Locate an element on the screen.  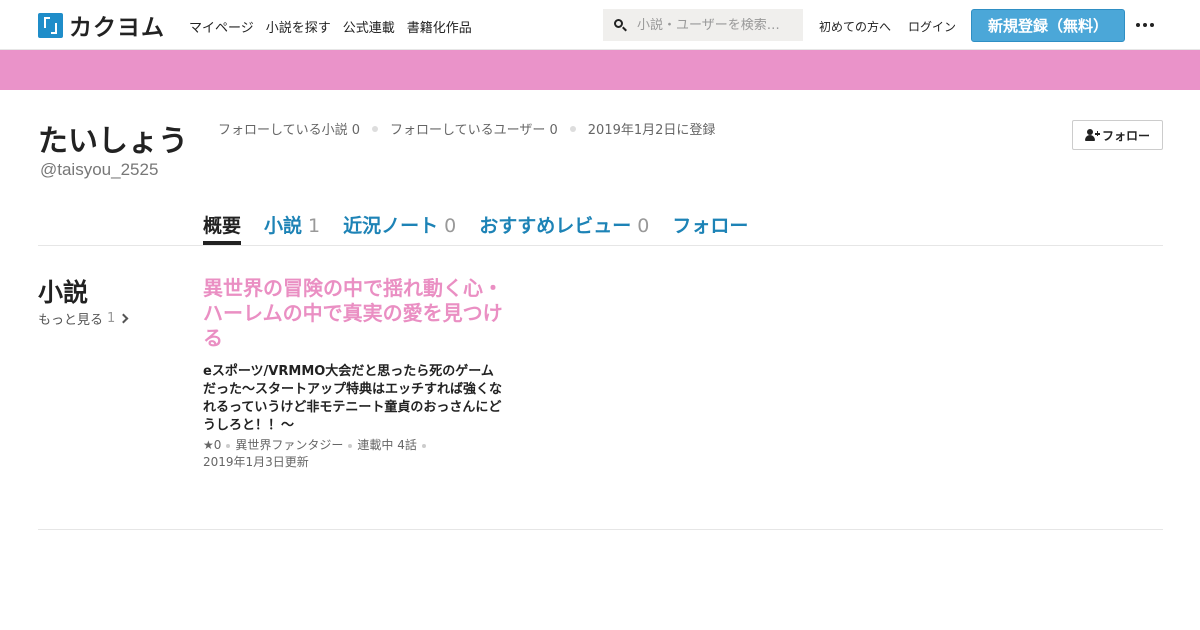
following-users-count: フォローしているユーザー 0 is located at coordinates (474, 128).